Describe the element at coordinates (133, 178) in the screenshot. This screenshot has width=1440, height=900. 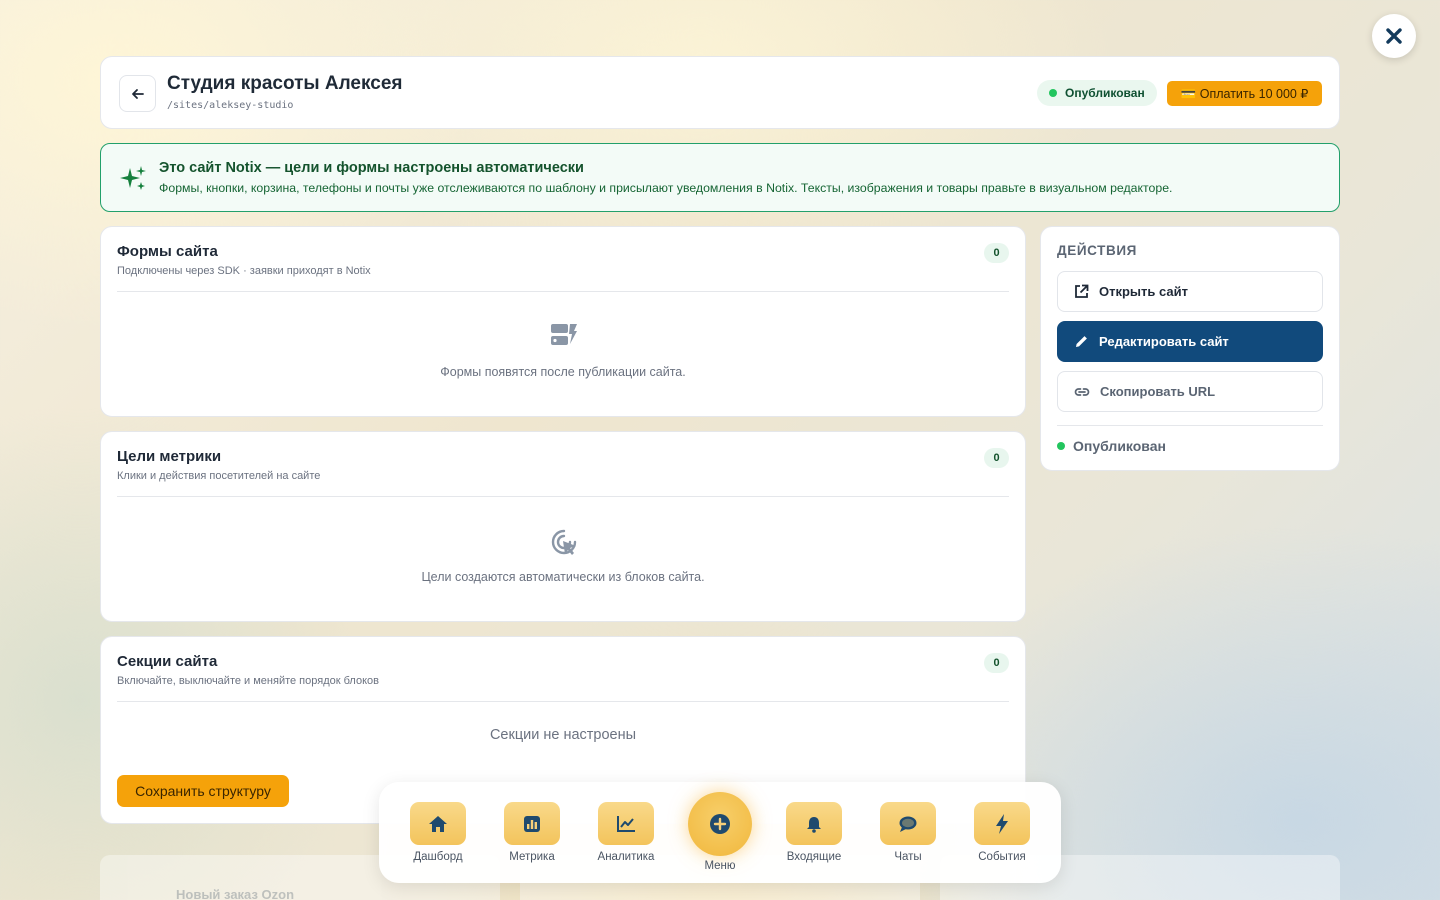
I see `sparkles-icon` at that location.